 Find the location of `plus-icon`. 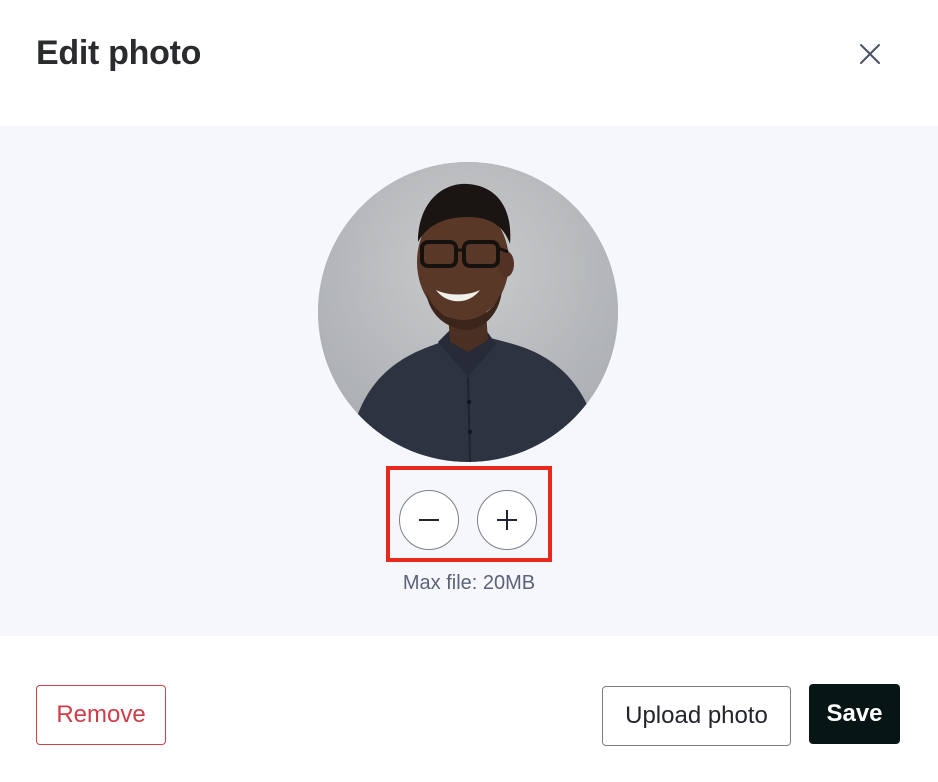

plus-icon is located at coordinates (507, 520).